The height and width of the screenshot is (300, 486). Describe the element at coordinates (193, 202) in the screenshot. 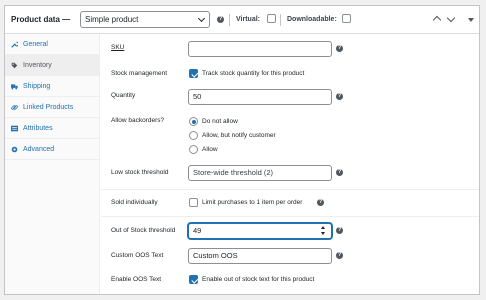

I see `sold-individually-checkbox` at that location.